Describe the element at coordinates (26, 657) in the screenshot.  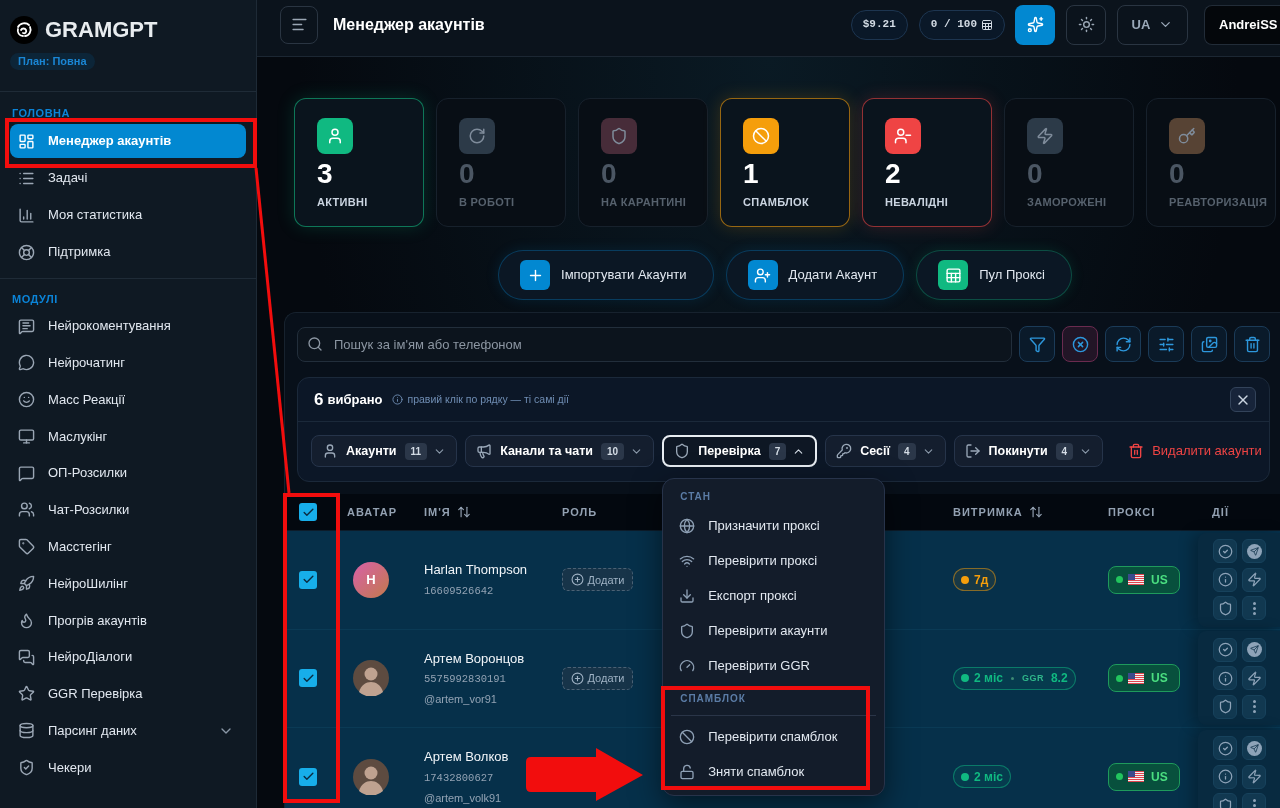
I see `dialogs-icon` at that location.